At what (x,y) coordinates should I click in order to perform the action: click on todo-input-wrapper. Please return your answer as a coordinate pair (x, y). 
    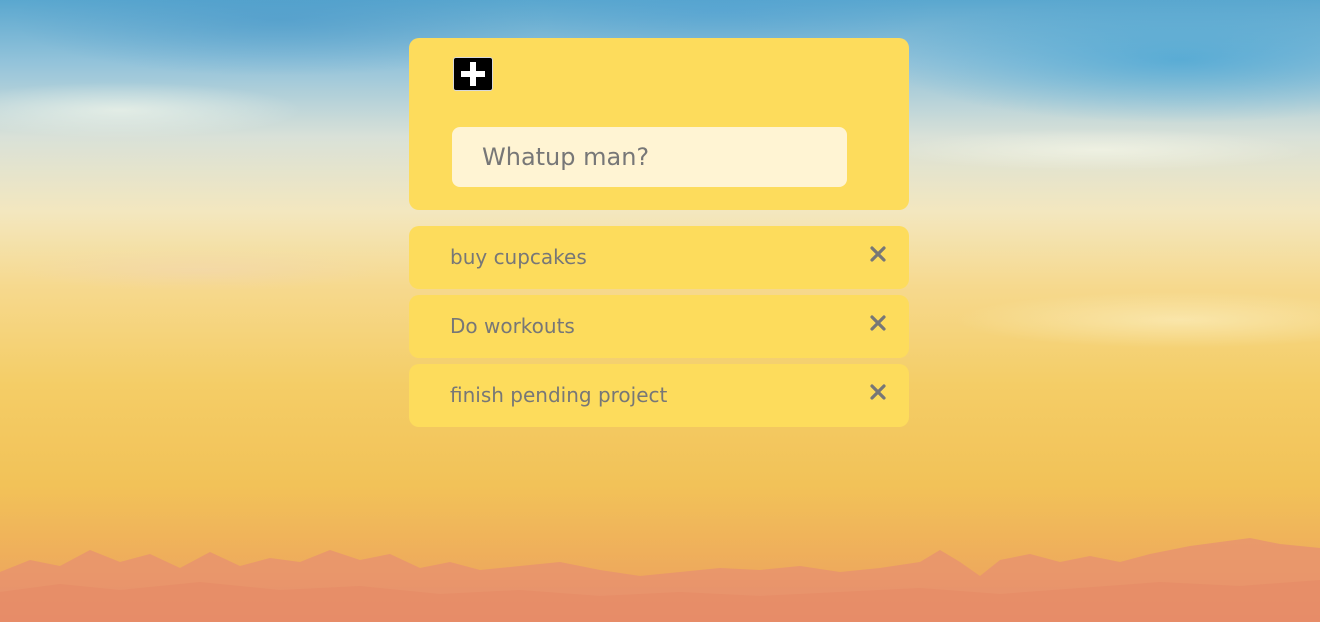
    Looking at the image, I should click on (649, 157).